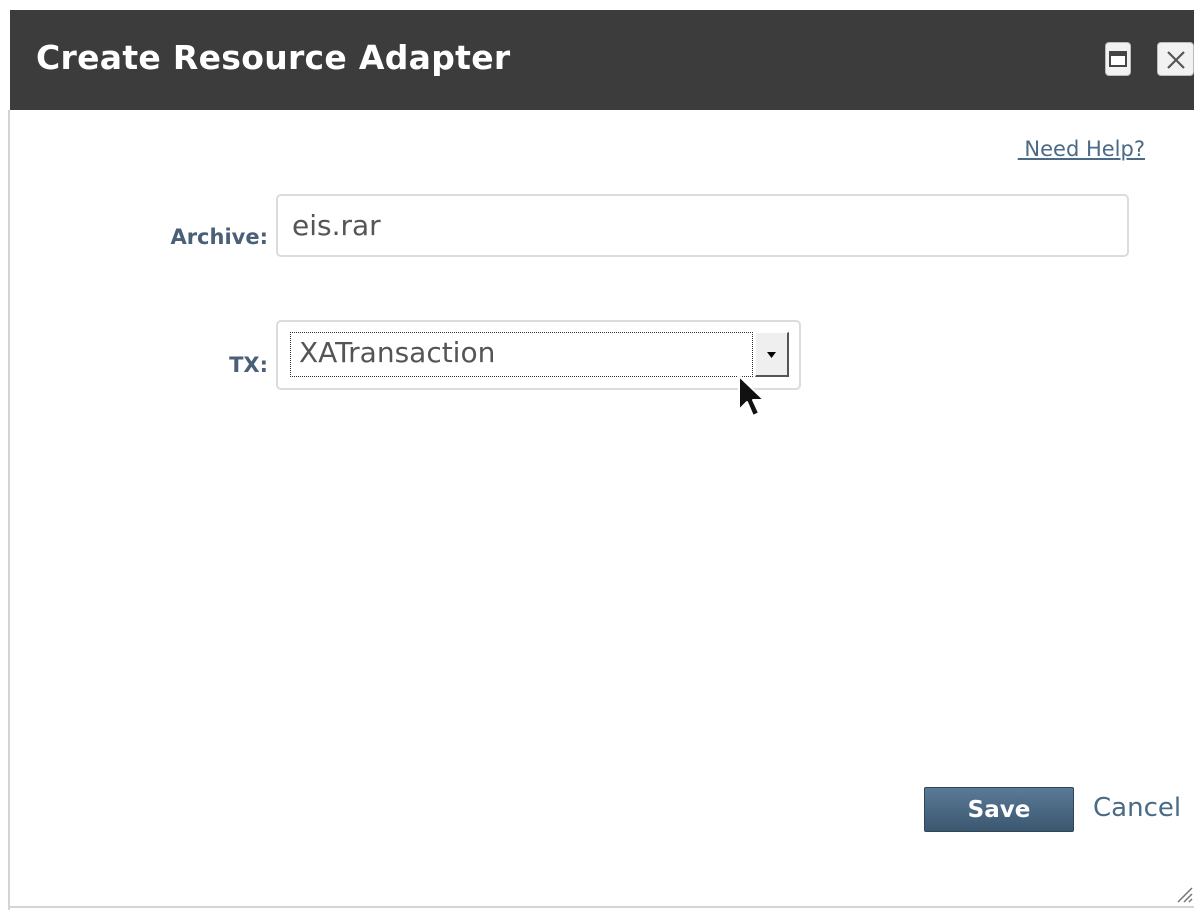 This screenshot has width=1194, height=910. I want to click on maximize-icon, so click(1118, 59).